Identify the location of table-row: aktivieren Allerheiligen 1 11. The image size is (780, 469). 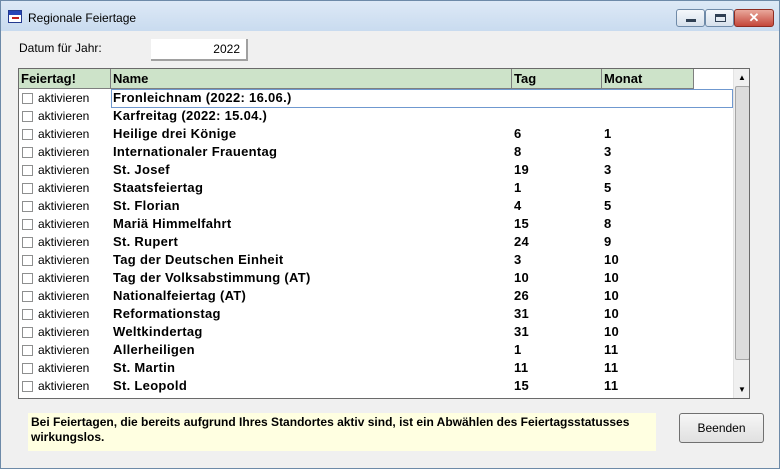
(376, 350).